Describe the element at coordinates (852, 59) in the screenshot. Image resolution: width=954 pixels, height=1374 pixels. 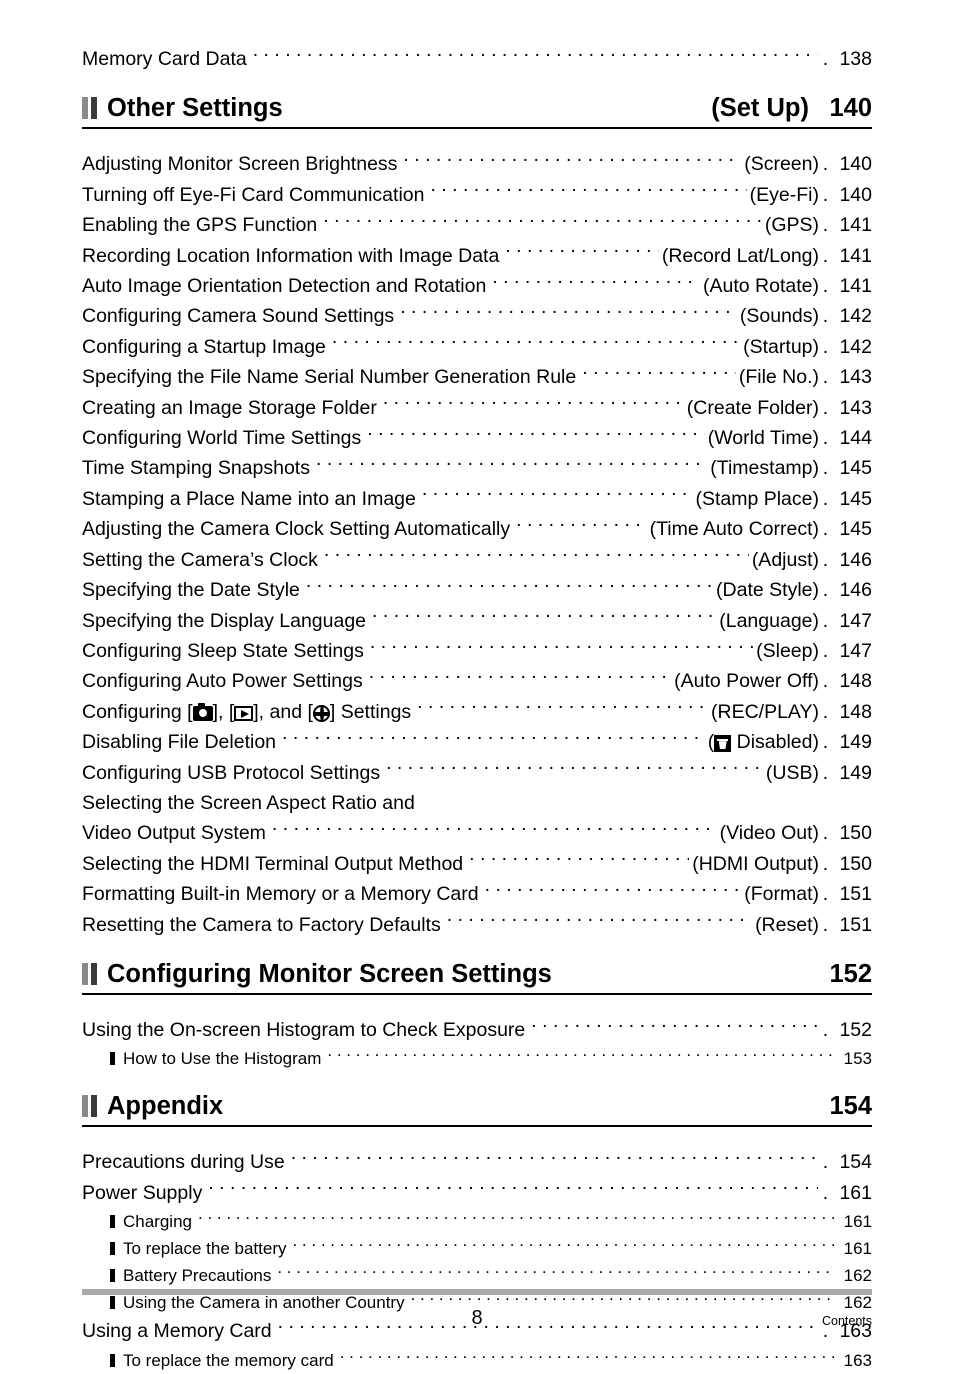
I see `toc-entry-page: 138` at that location.